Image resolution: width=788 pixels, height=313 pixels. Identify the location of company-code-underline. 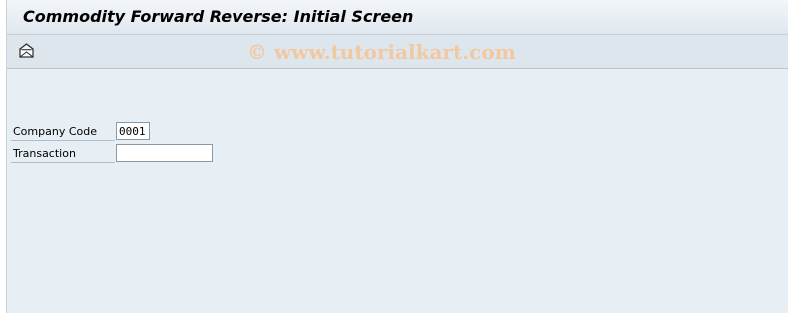
(63, 140).